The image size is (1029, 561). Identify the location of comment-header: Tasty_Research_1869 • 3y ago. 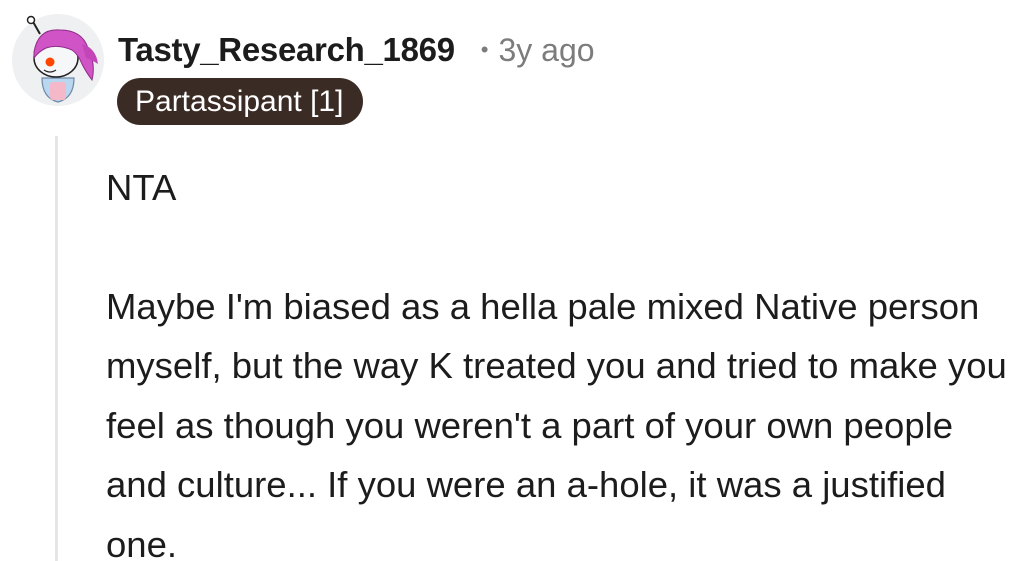
(356, 50).